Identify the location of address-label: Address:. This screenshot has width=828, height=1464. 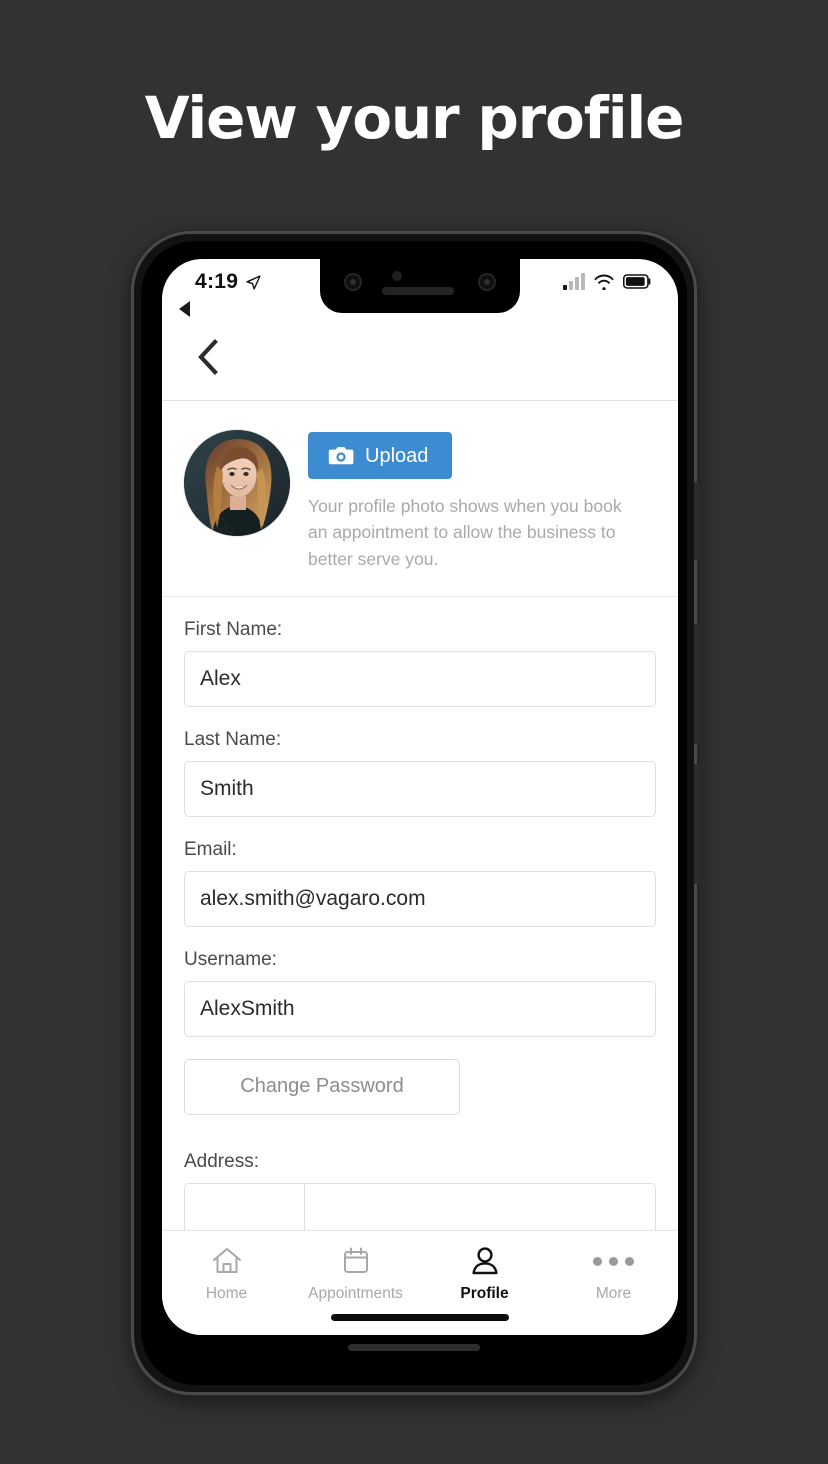
(221, 1161).